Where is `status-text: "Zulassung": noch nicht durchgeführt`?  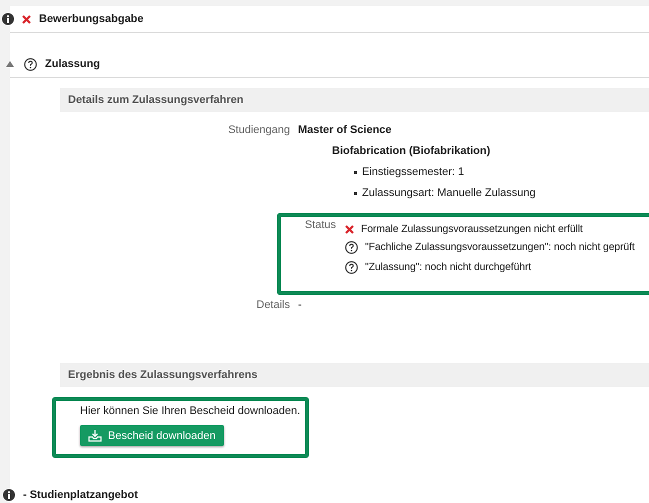
status-text: "Zulassung": noch nicht durchgeführt is located at coordinates (448, 267).